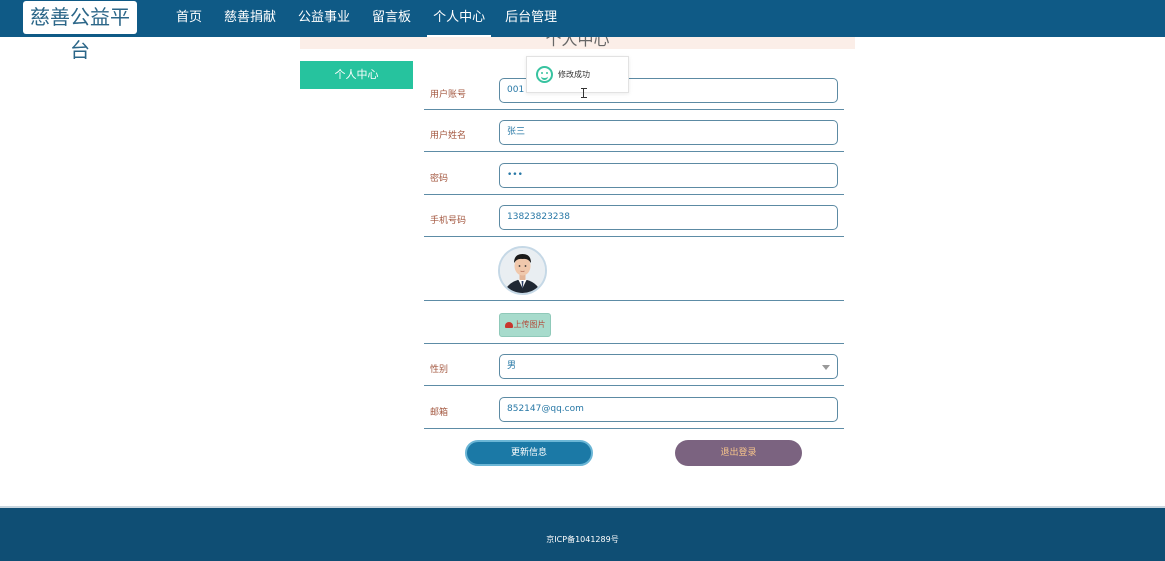  What do you see at coordinates (668, 217) in the screenshot?
I see `phone-input: 13823823238` at bounding box center [668, 217].